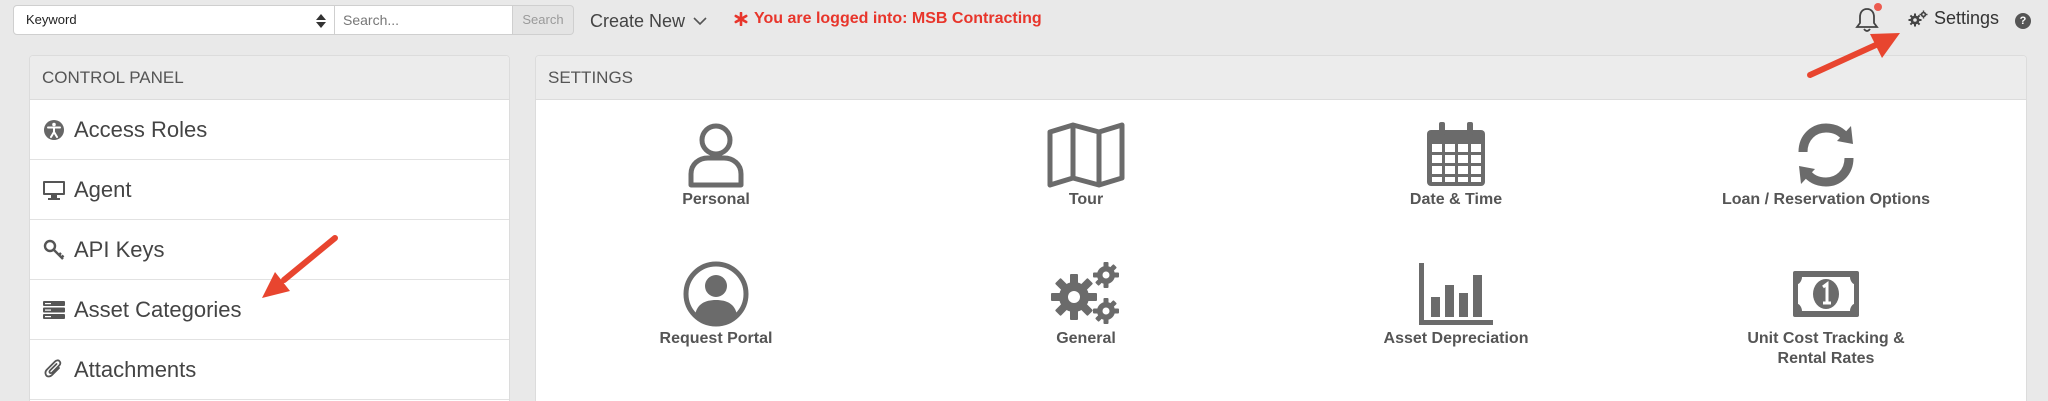  Describe the element at coordinates (638, 20) in the screenshot. I see `create-new-label: Create New` at that location.